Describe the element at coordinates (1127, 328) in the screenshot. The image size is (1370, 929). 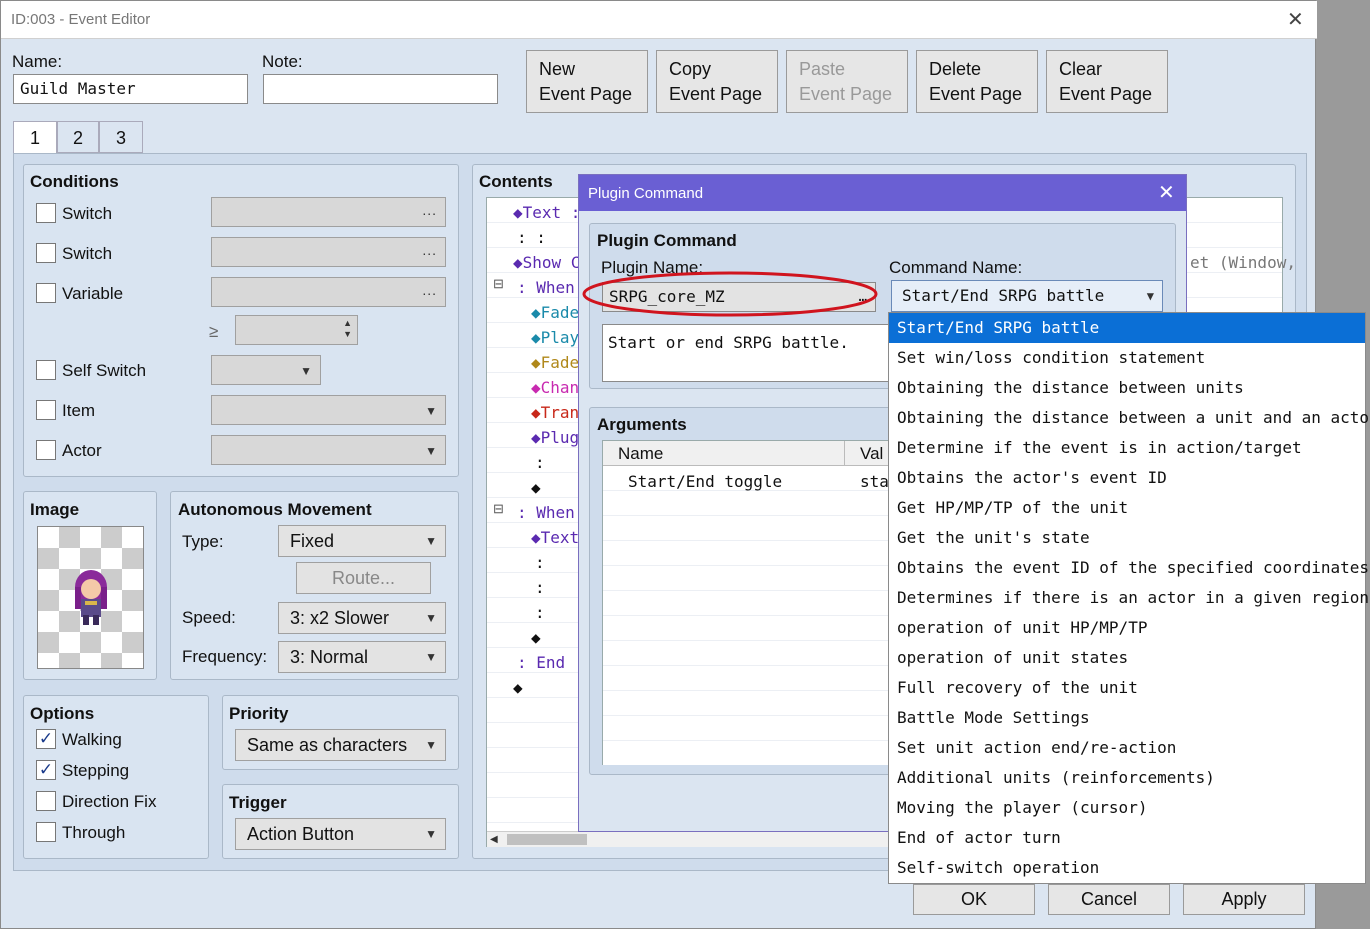
I see `dropdown-item: Start/End SRPG battle` at that location.